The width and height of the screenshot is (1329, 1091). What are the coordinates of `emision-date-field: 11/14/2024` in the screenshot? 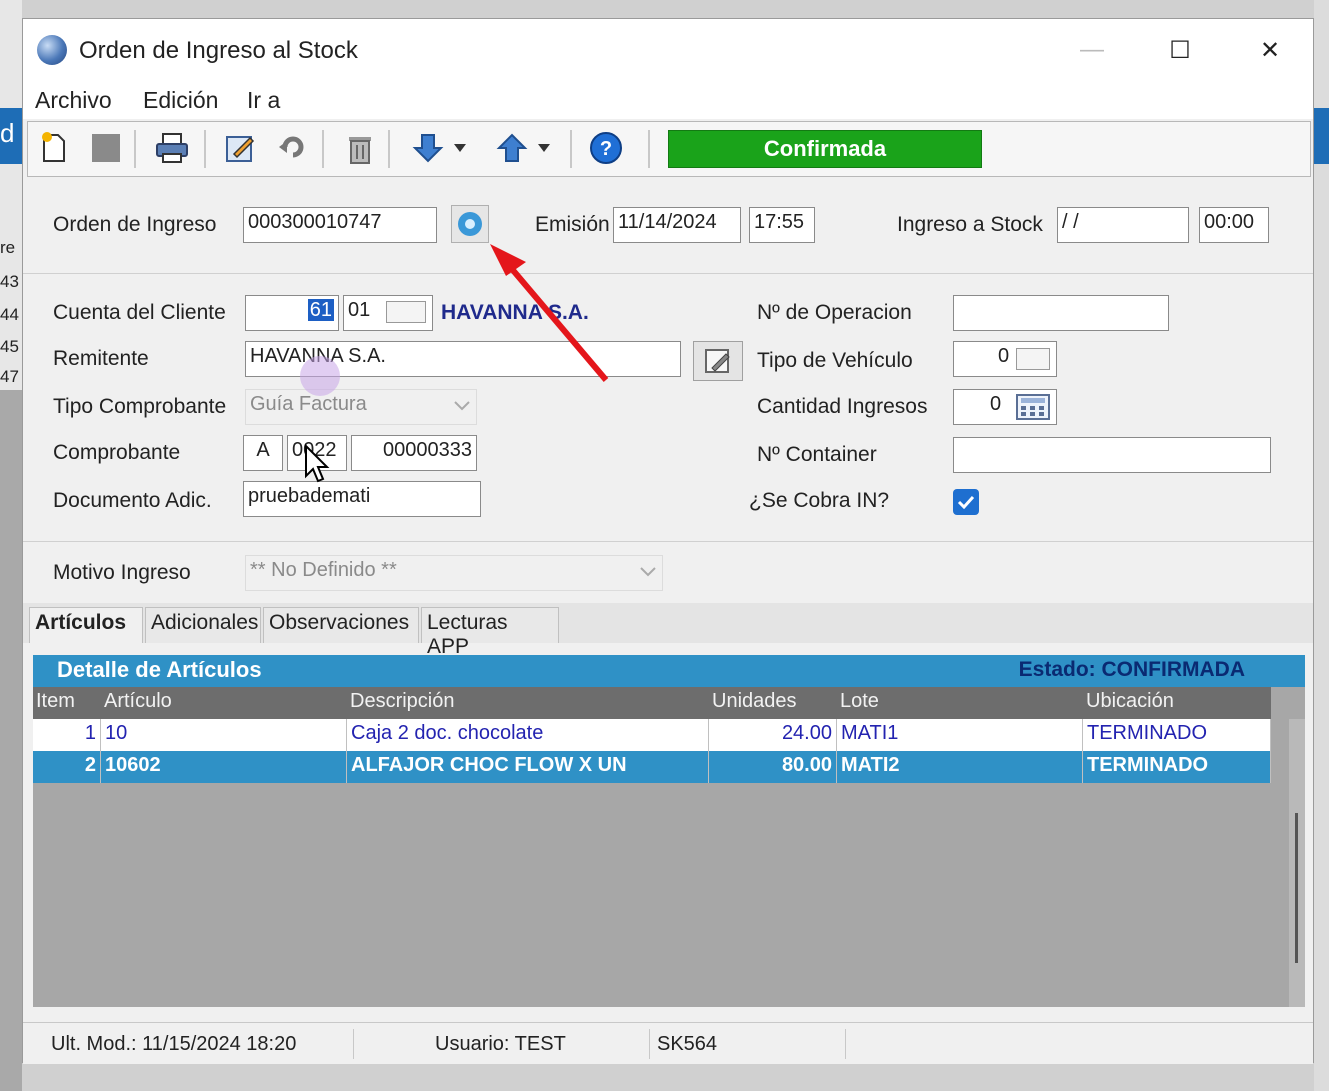 It's located at (677, 225).